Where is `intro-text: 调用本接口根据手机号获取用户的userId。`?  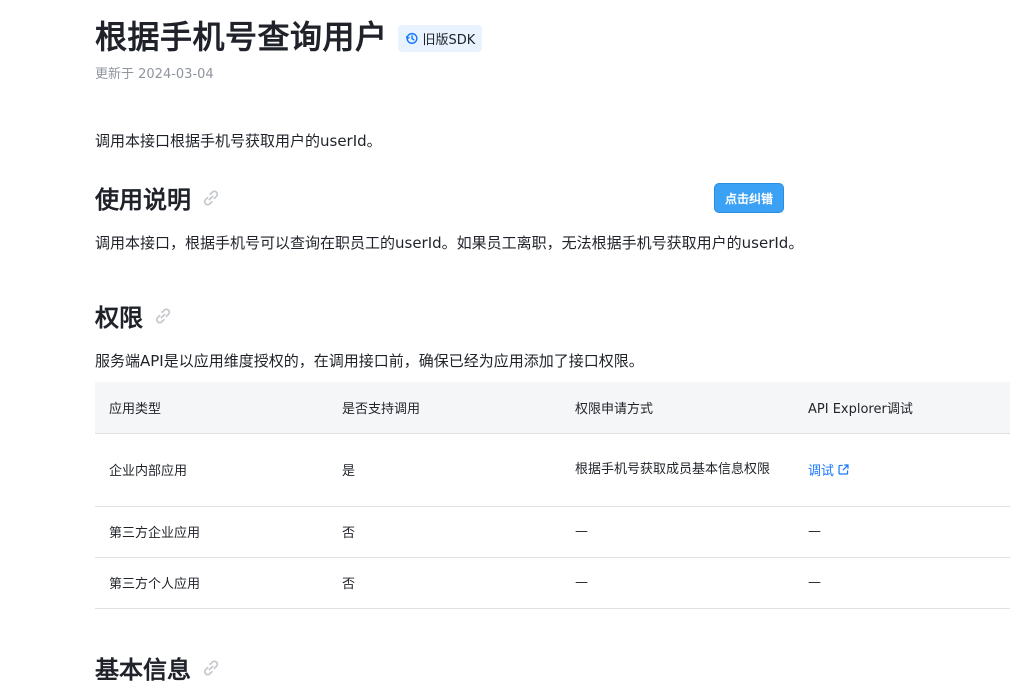 intro-text: 调用本接口根据手机号获取用户的userId。 is located at coordinates (238, 141).